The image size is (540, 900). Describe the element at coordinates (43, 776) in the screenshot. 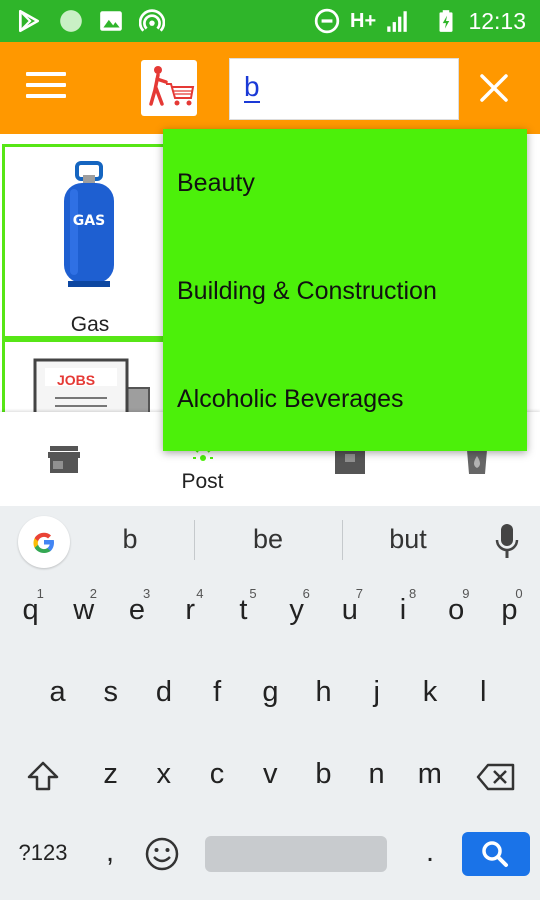

I see `shift-icon` at that location.